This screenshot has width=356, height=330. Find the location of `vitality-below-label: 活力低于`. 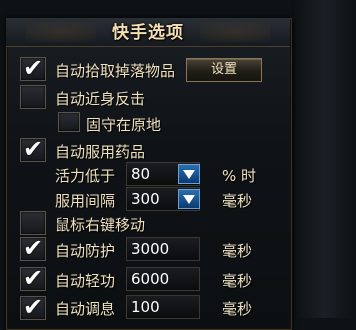

vitality-below-label: 活力低于 is located at coordinates (85, 176).